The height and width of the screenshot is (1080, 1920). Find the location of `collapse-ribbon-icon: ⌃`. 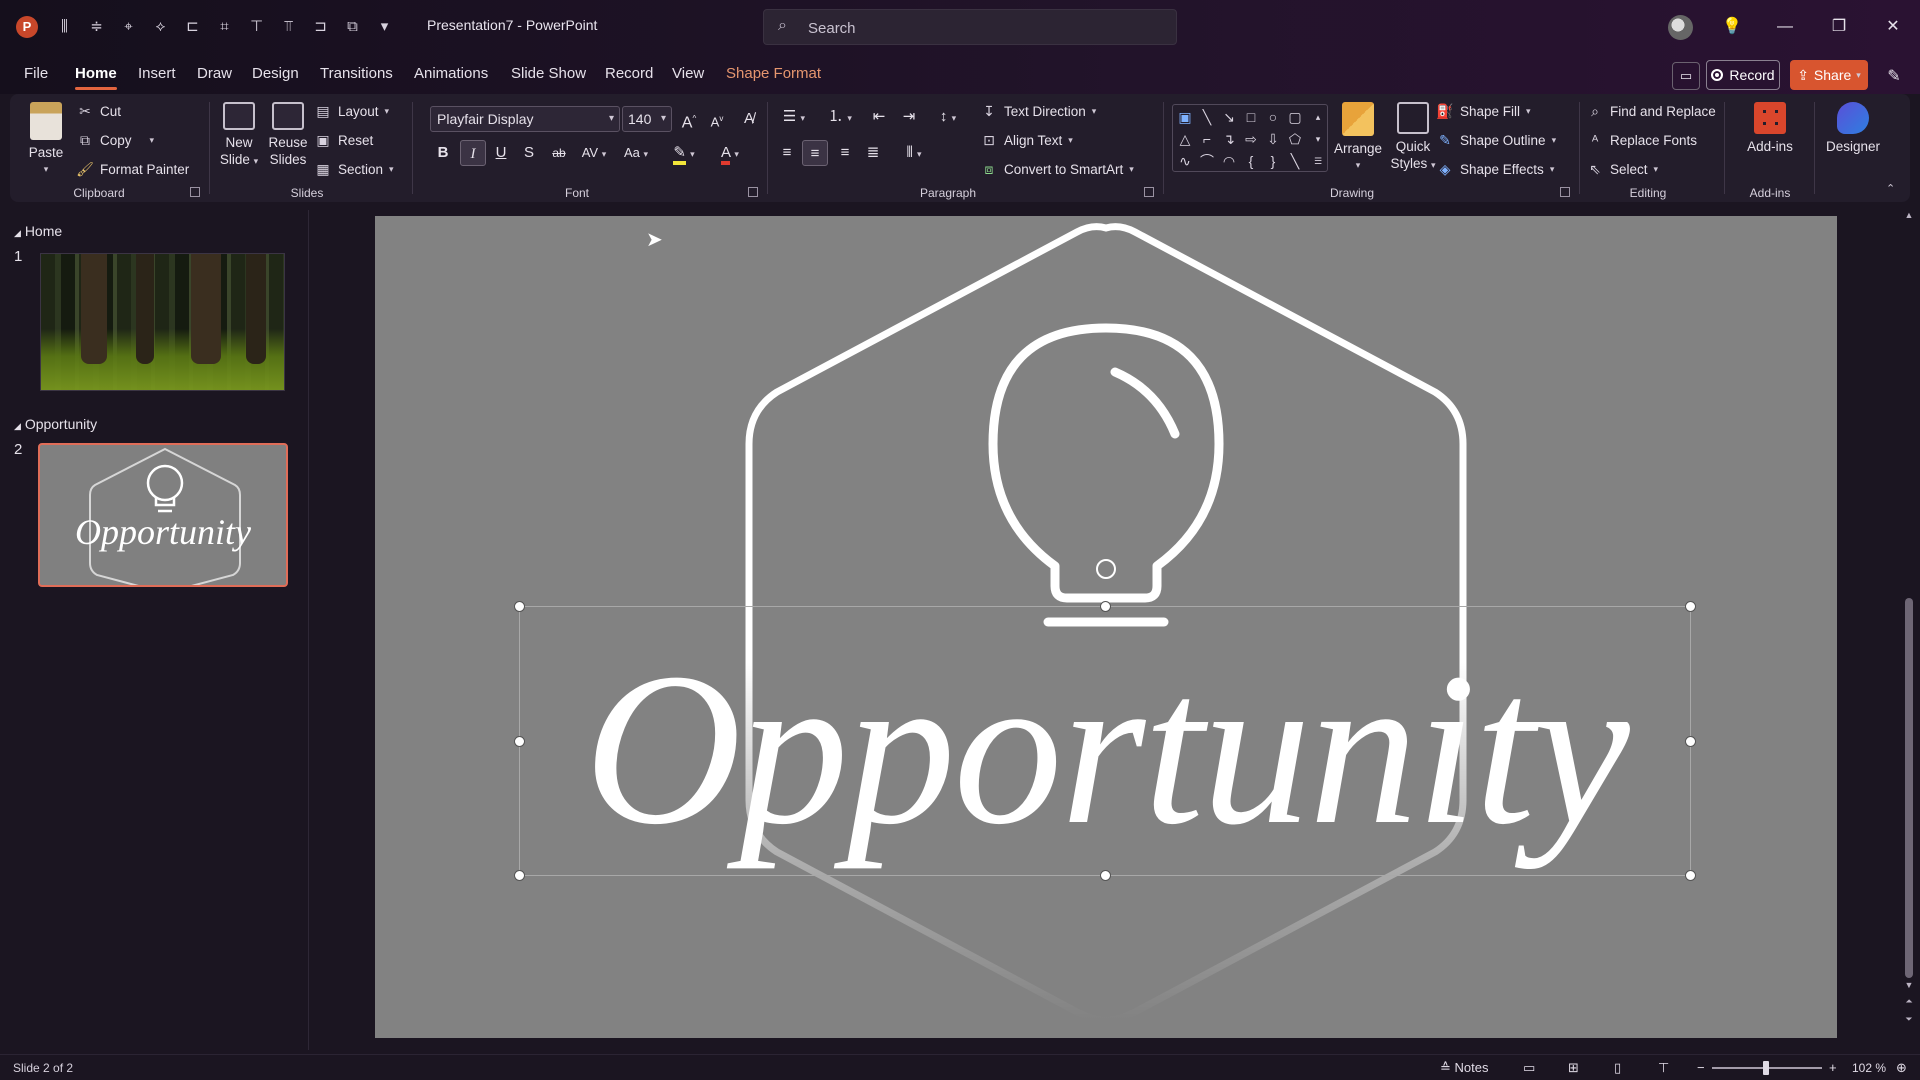

collapse-ribbon-icon: ⌃ is located at coordinates (1890, 188).